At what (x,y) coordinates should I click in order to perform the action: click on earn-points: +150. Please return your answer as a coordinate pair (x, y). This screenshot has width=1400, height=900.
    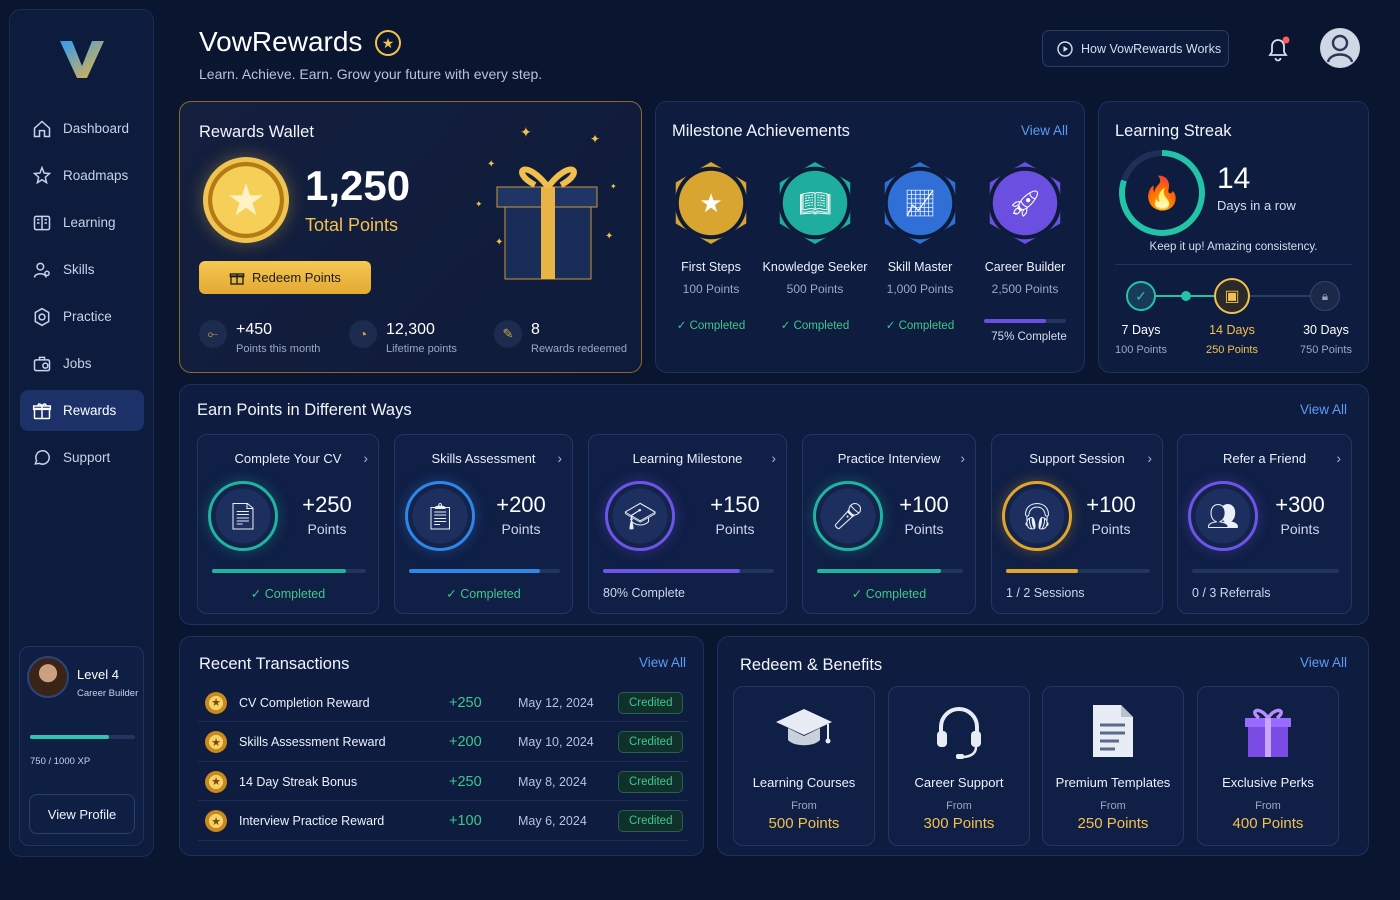
    Looking at the image, I should click on (735, 504).